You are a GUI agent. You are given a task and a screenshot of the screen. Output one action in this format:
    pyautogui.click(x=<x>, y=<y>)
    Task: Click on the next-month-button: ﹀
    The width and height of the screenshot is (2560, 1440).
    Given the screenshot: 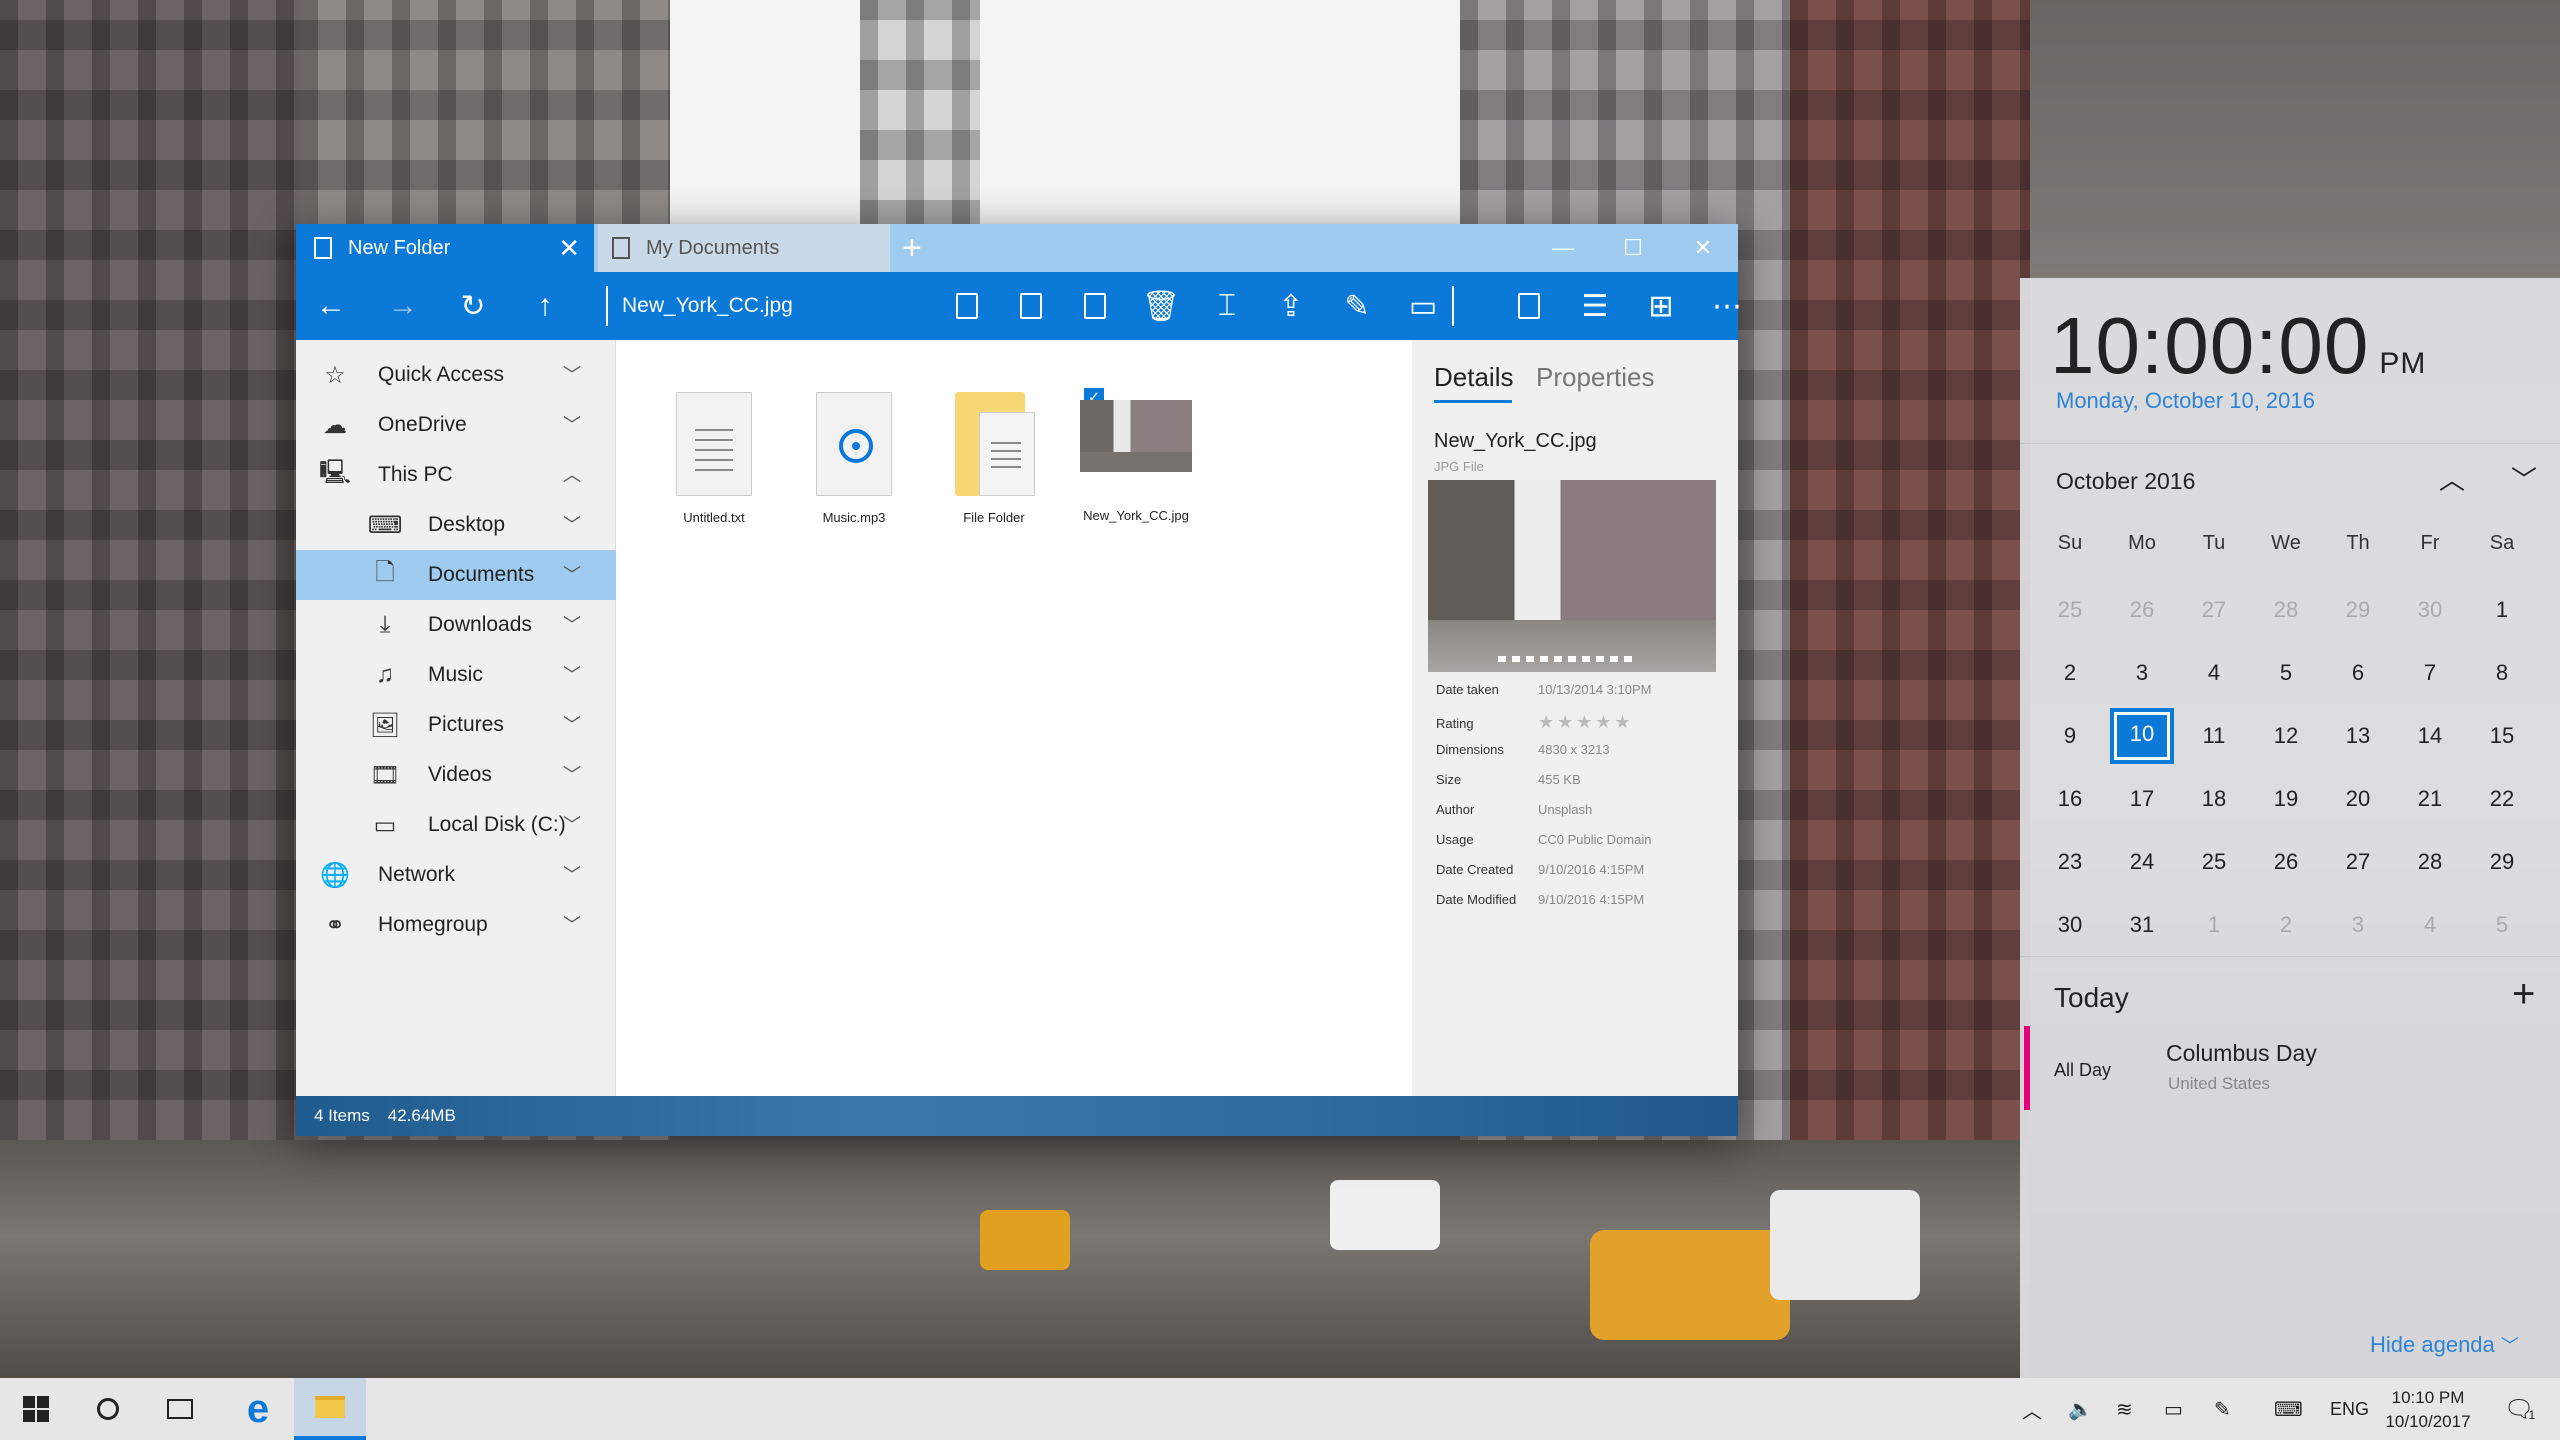 What is the action you would take?
    pyautogui.click(x=2524, y=478)
    